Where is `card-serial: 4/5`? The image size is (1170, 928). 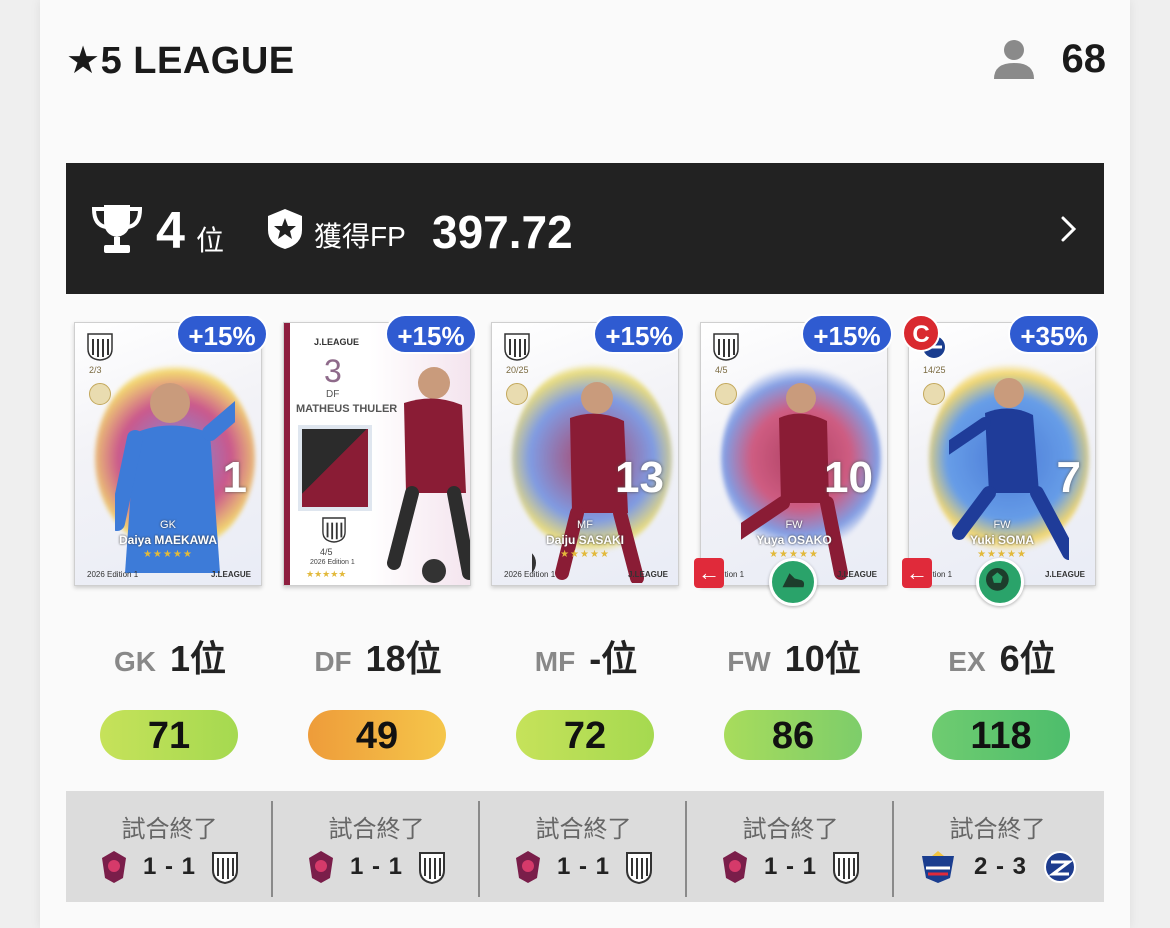
card-serial: 4/5 is located at coordinates (721, 370).